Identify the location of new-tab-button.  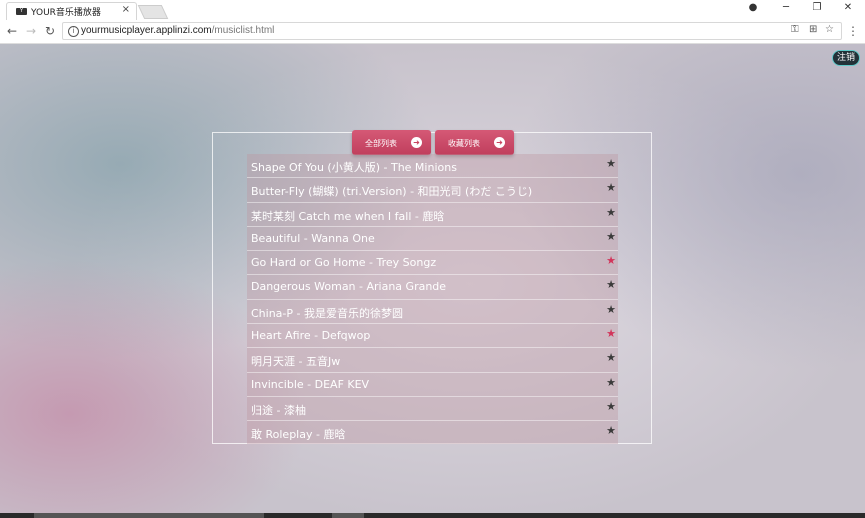
(153, 12).